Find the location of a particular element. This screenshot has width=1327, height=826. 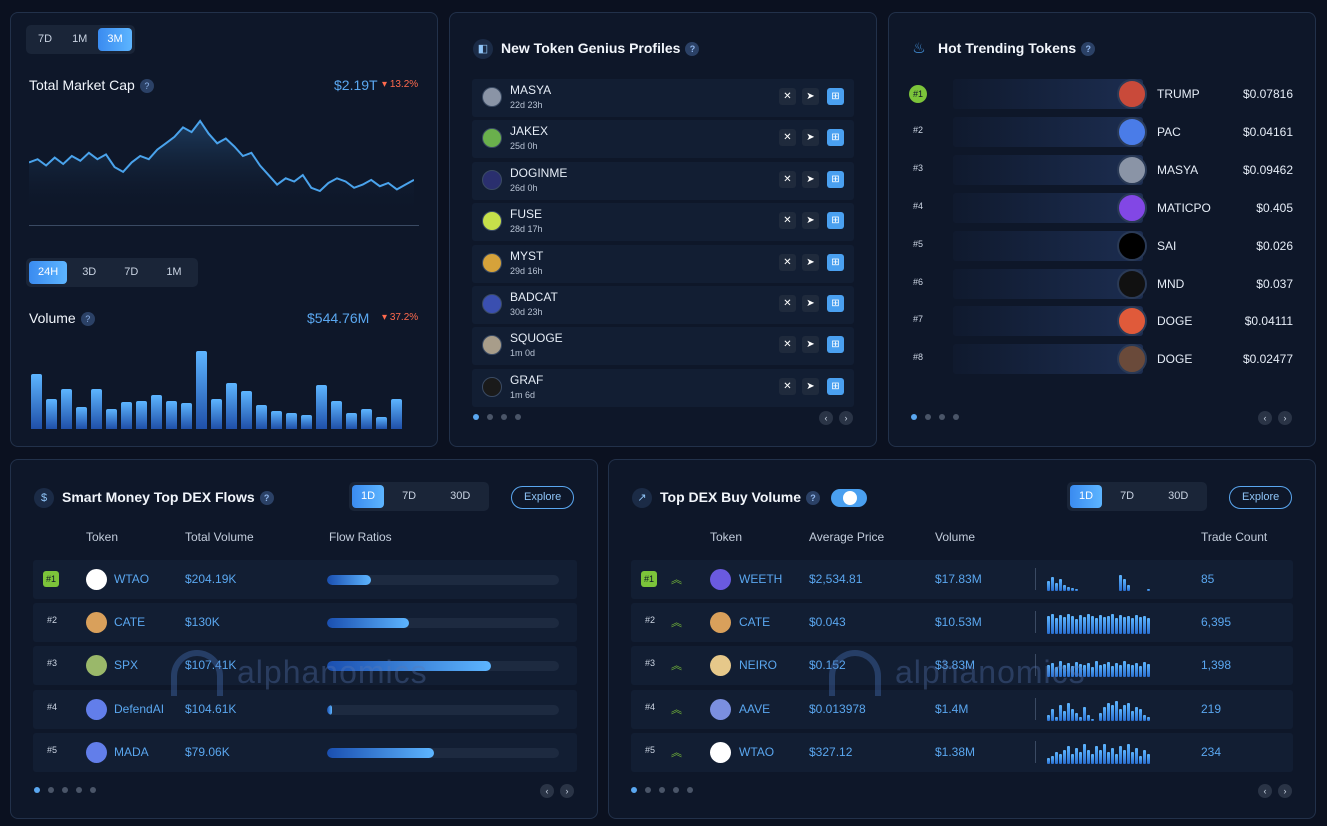

profile-row: SQUOGE 1m 0d ✕ ➤ ⊞ is located at coordinates (663, 346).